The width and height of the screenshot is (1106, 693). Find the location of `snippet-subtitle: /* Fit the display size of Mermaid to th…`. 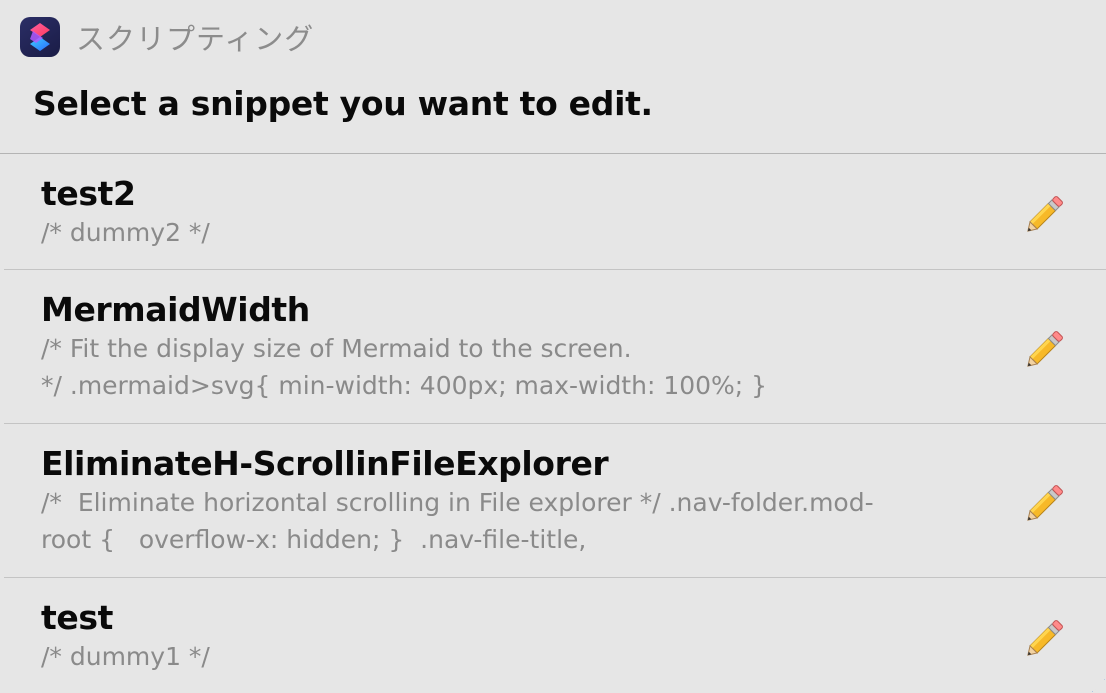

snippet-subtitle: /* Fit the display size of Mermaid to th… is located at coordinates (404, 367).